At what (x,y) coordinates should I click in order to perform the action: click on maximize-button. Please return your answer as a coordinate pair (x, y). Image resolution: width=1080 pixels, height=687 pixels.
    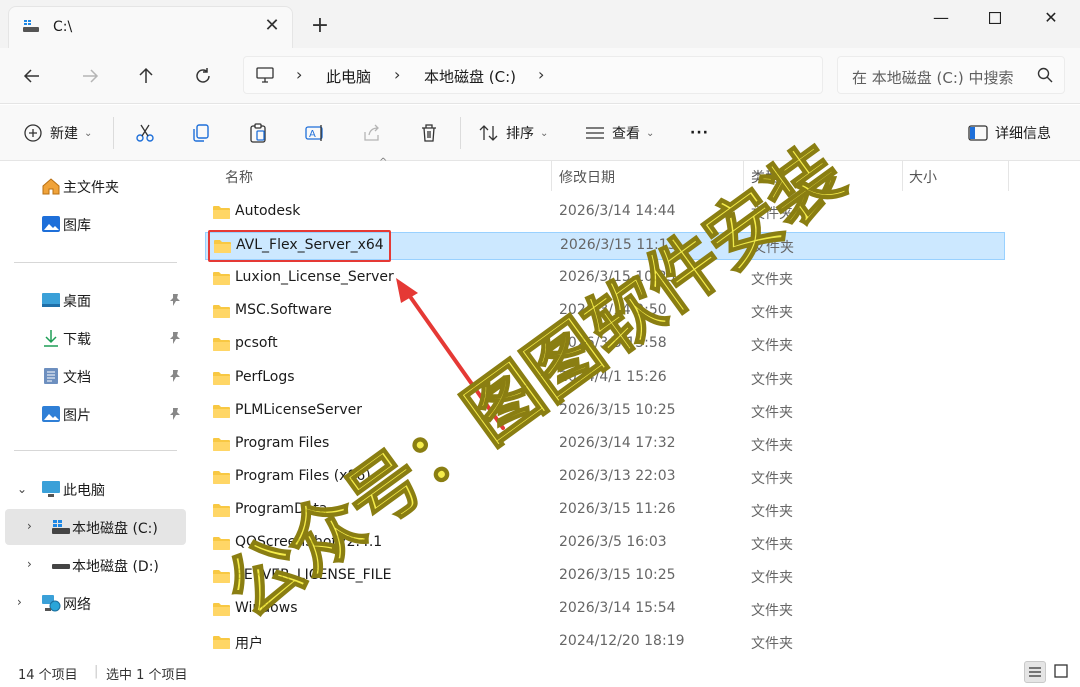
    Looking at the image, I should click on (995, 18).